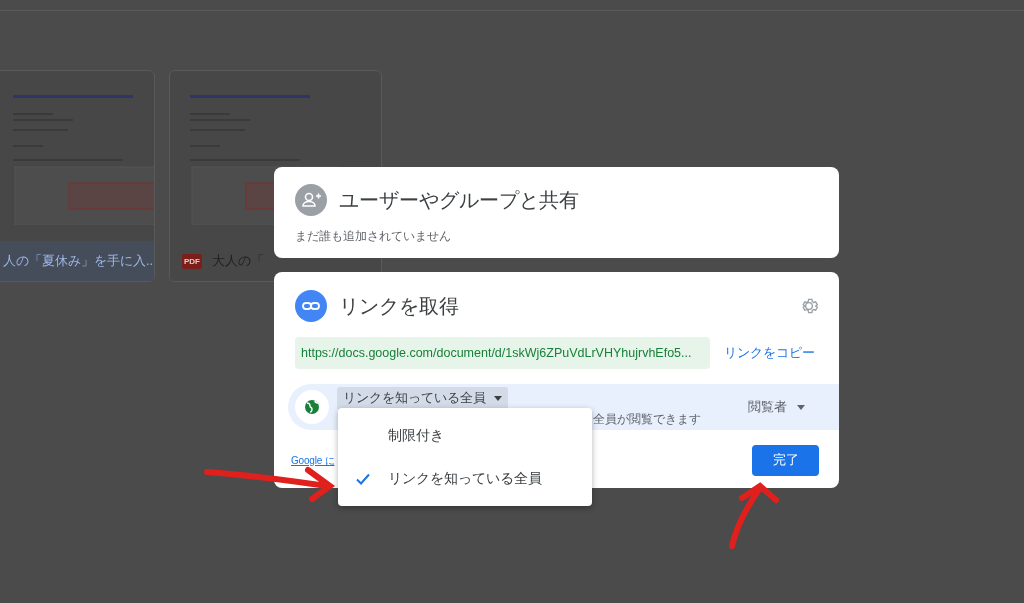 This screenshot has height=603, width=1024. What do you see at coordinates (192, 261) in the screenshot?
I see `pdf-badge: PDF` at bounding box center [192, 261].